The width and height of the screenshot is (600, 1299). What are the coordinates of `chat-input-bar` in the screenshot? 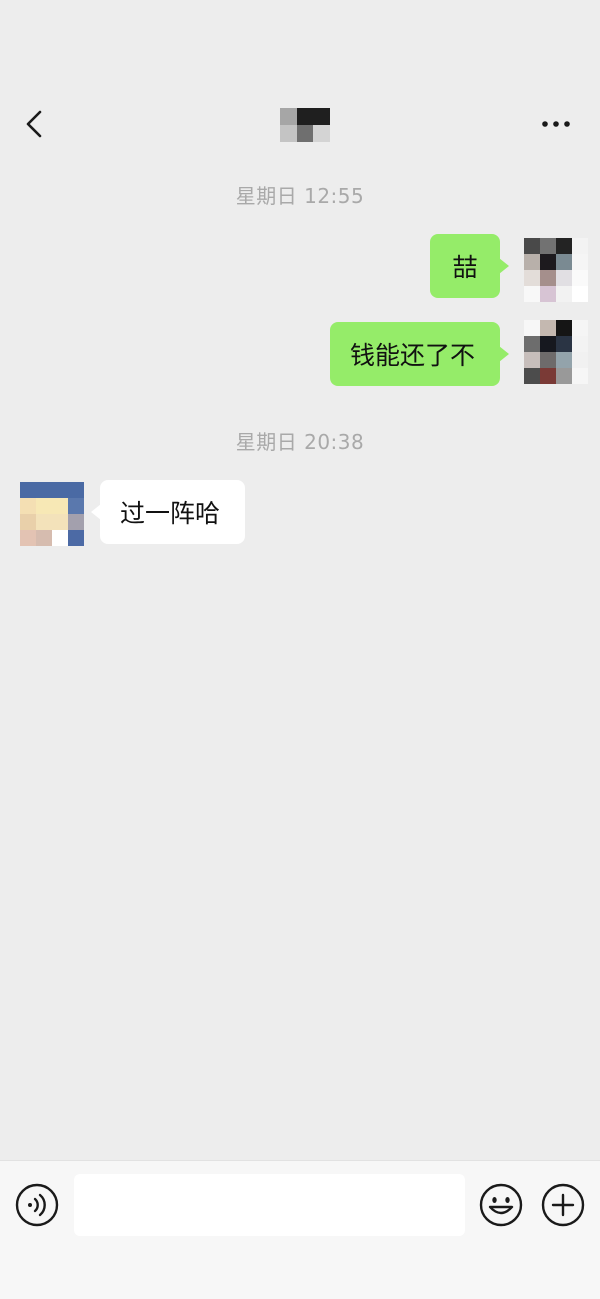 It's located at (300, 1229).